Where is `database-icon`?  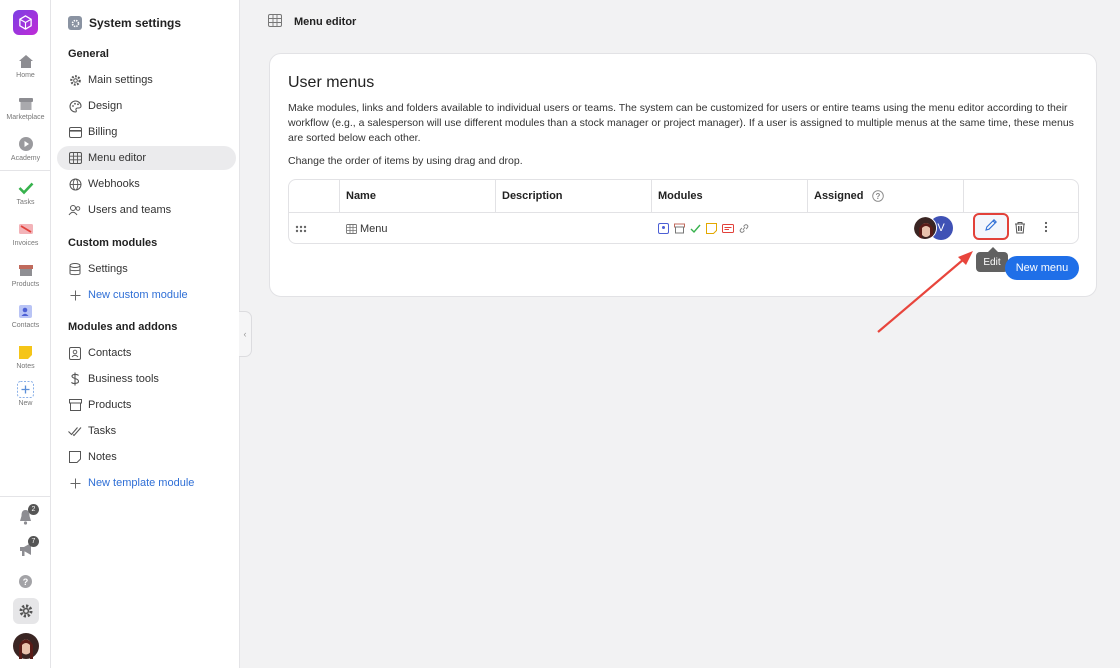
database-icon is located at coordinates (75, 269).